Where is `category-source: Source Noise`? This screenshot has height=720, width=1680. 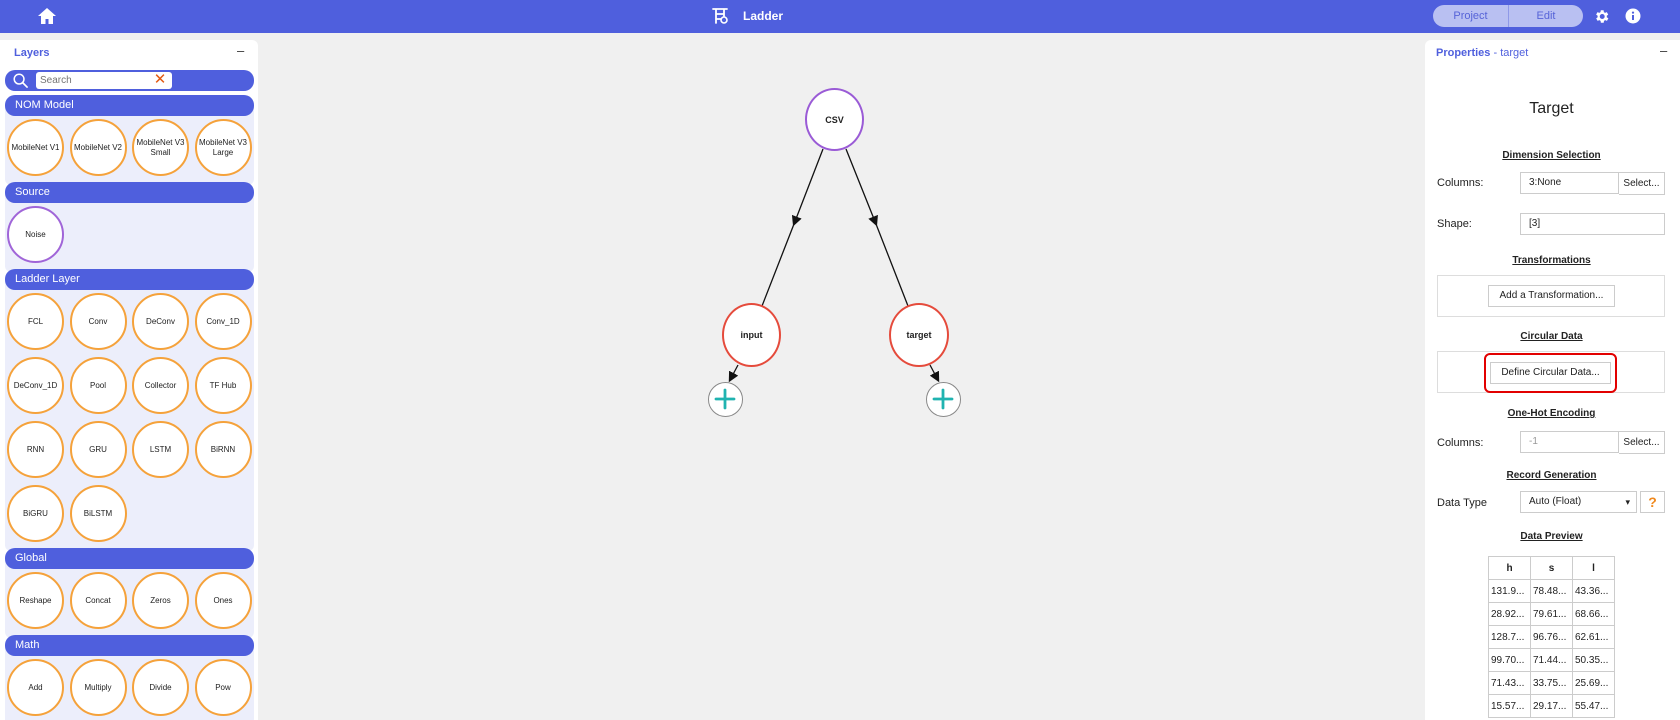 category-source: Source Noise is located at coordinates (129, 227).